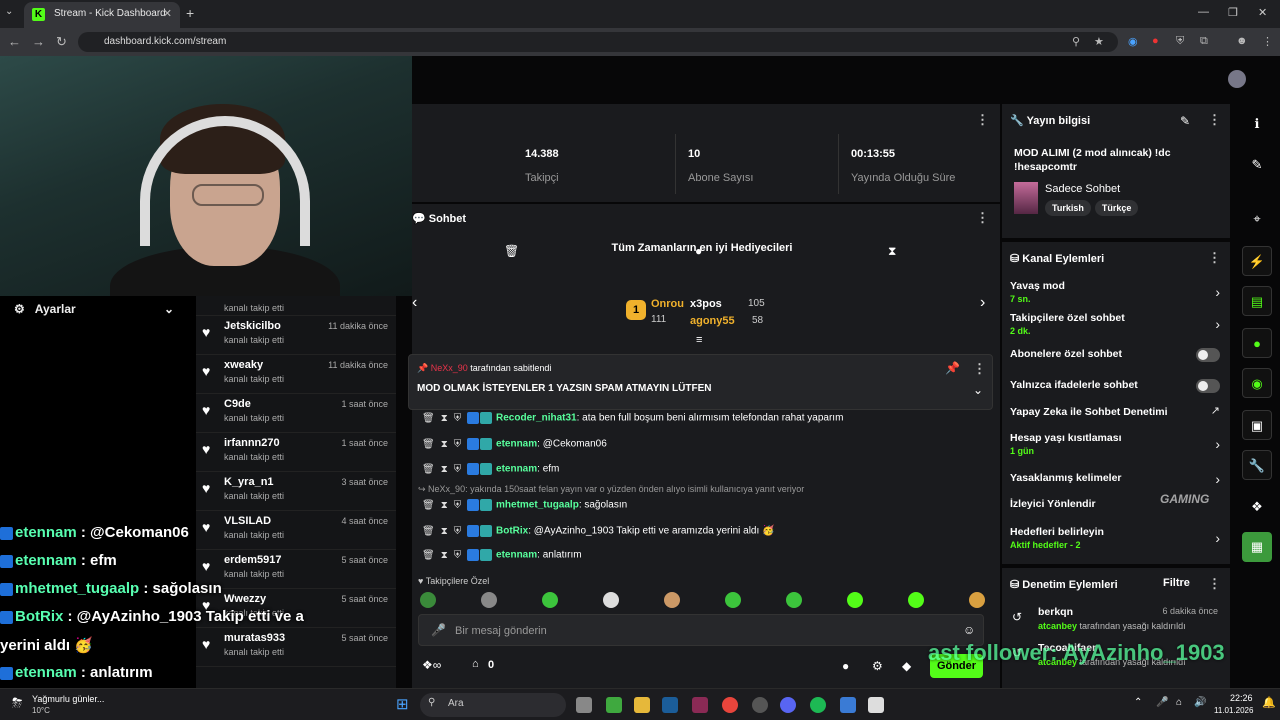 The width and height of the screenshot is (1280, 720). What do you see at coordinates (699, 340) in the screenshot?
I see `collapse-icon: ≡` at bounding box center [699, 340].